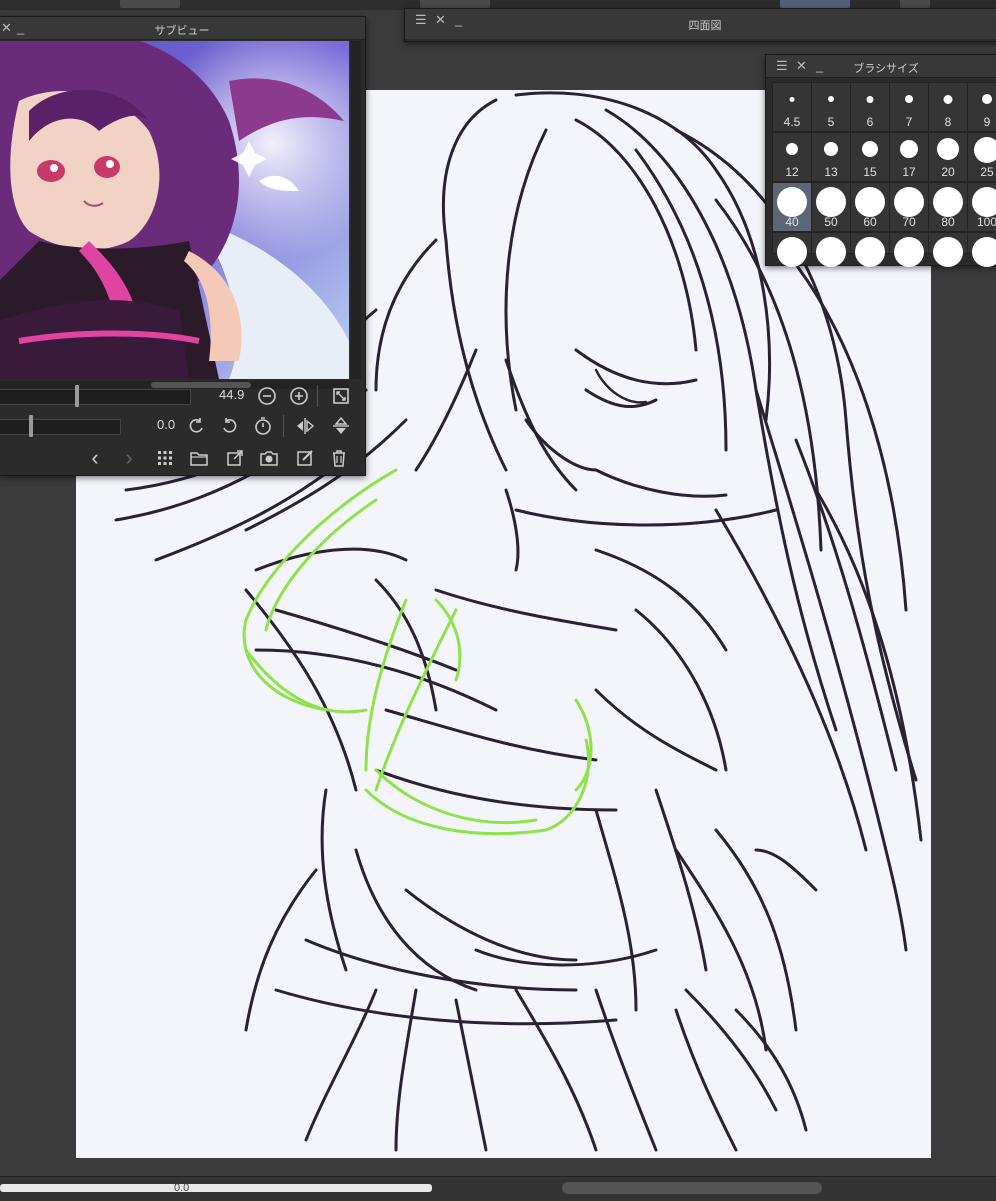 This screenshot has width=996, height=1201. I want to click on reference-image-preview, so click(174, 210).